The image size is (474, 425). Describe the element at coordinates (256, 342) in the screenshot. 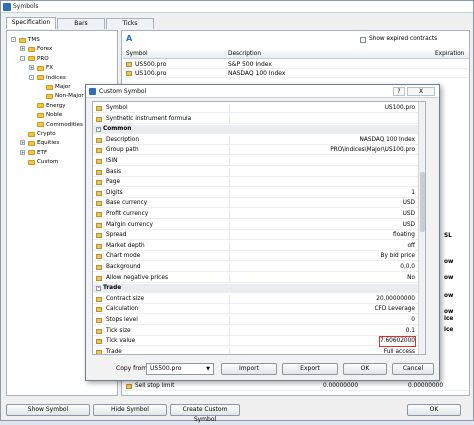

I see `property-row: Tick value 7.60602000` at that location.